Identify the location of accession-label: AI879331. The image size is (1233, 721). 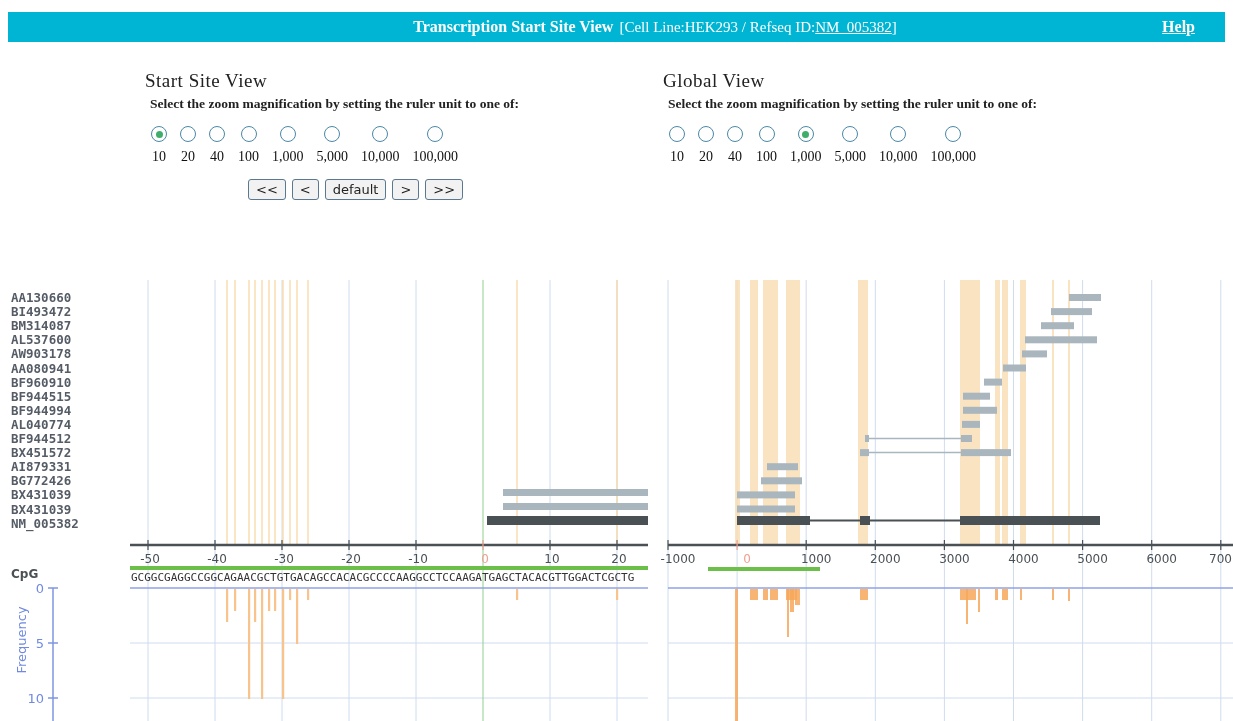
(41, 467).